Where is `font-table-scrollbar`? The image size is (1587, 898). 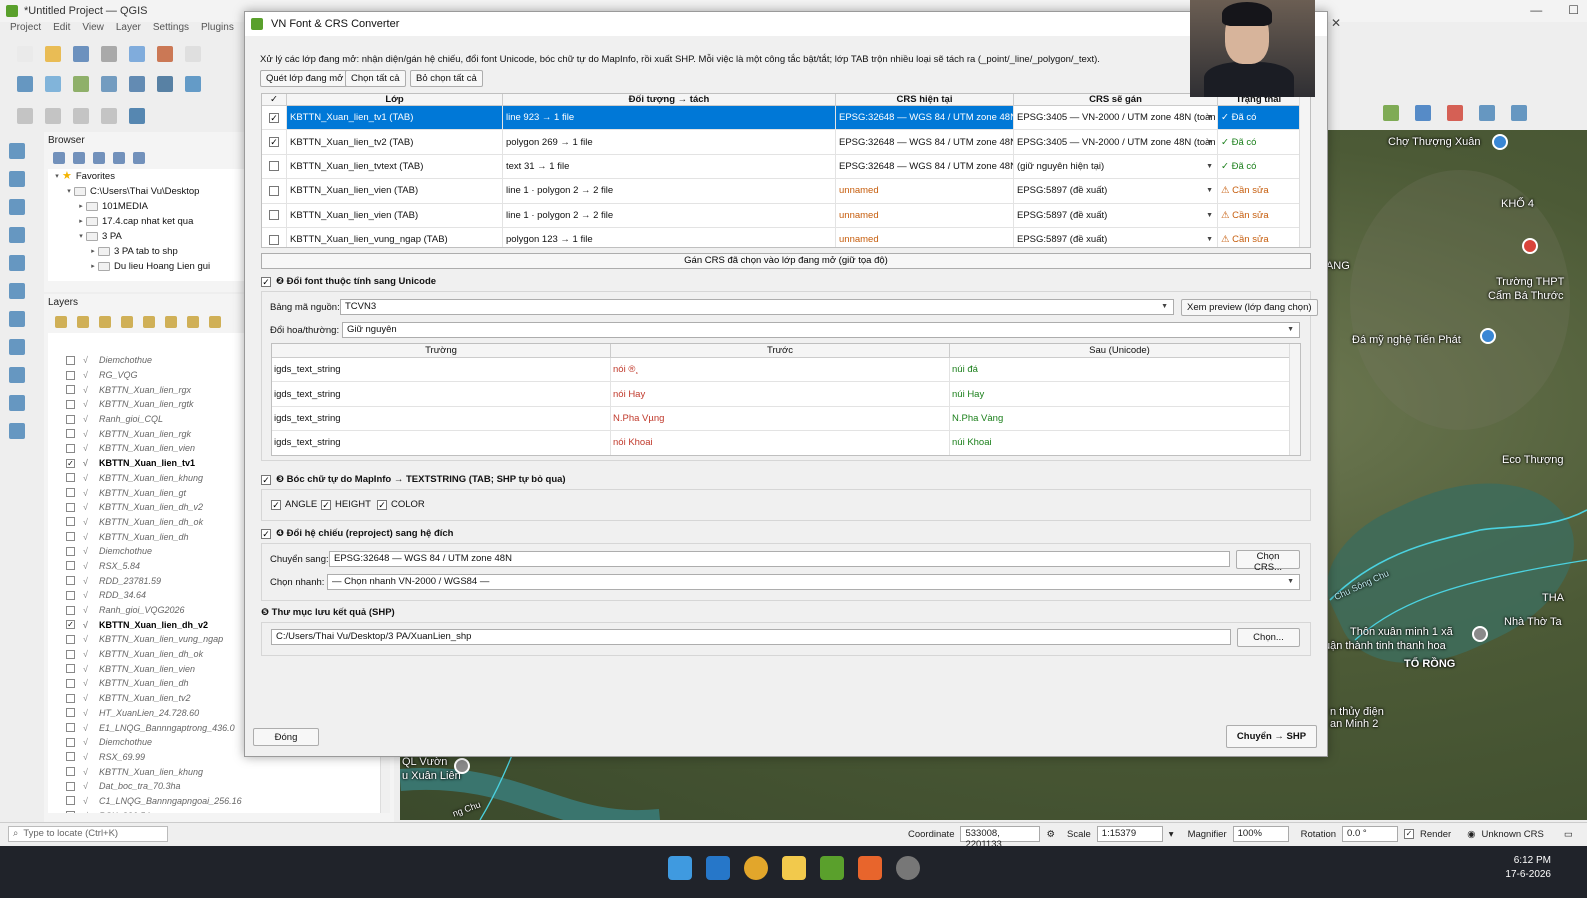 font-table-scrollbar is located at coordinates (1294, 399).